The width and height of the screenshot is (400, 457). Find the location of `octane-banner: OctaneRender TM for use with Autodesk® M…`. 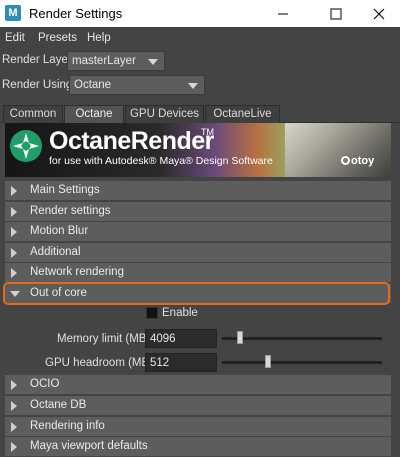

octane-banner: OctaneRender TM for use with Autodesk® M… is located at coordinates (198, 150).